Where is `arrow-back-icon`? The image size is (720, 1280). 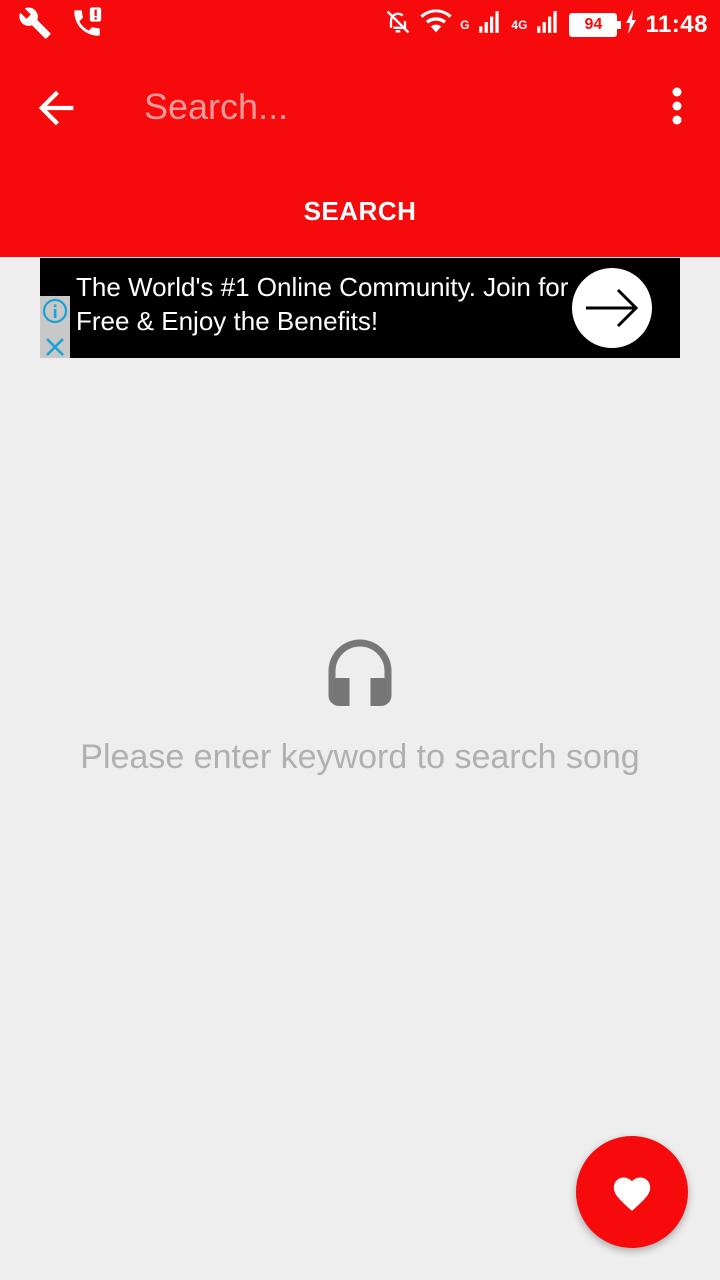
arrow-back-icon is located at coordinates (56, 108).